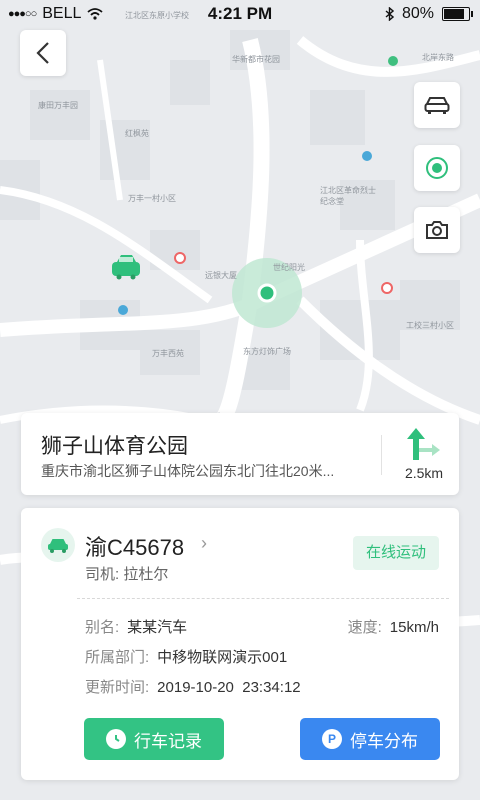  I want to click on battery-icon, so click(457, 14).